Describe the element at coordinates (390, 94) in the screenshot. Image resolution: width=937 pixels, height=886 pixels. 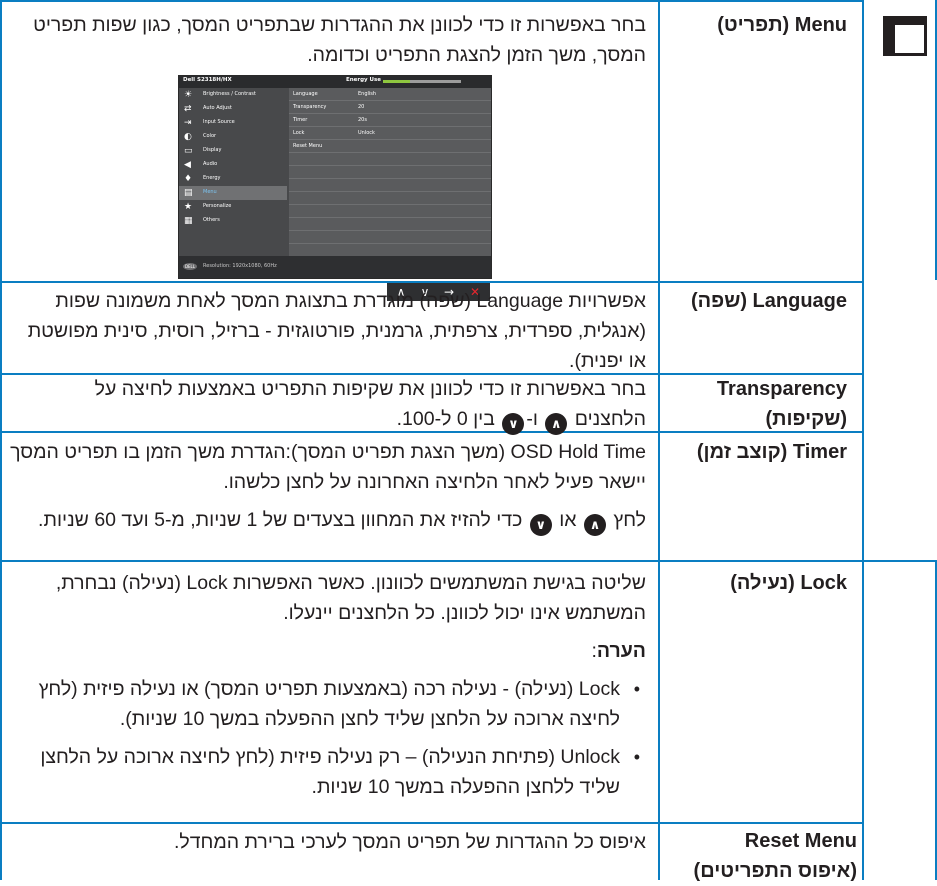
I see `osd-setting-row: Language English` at that location.